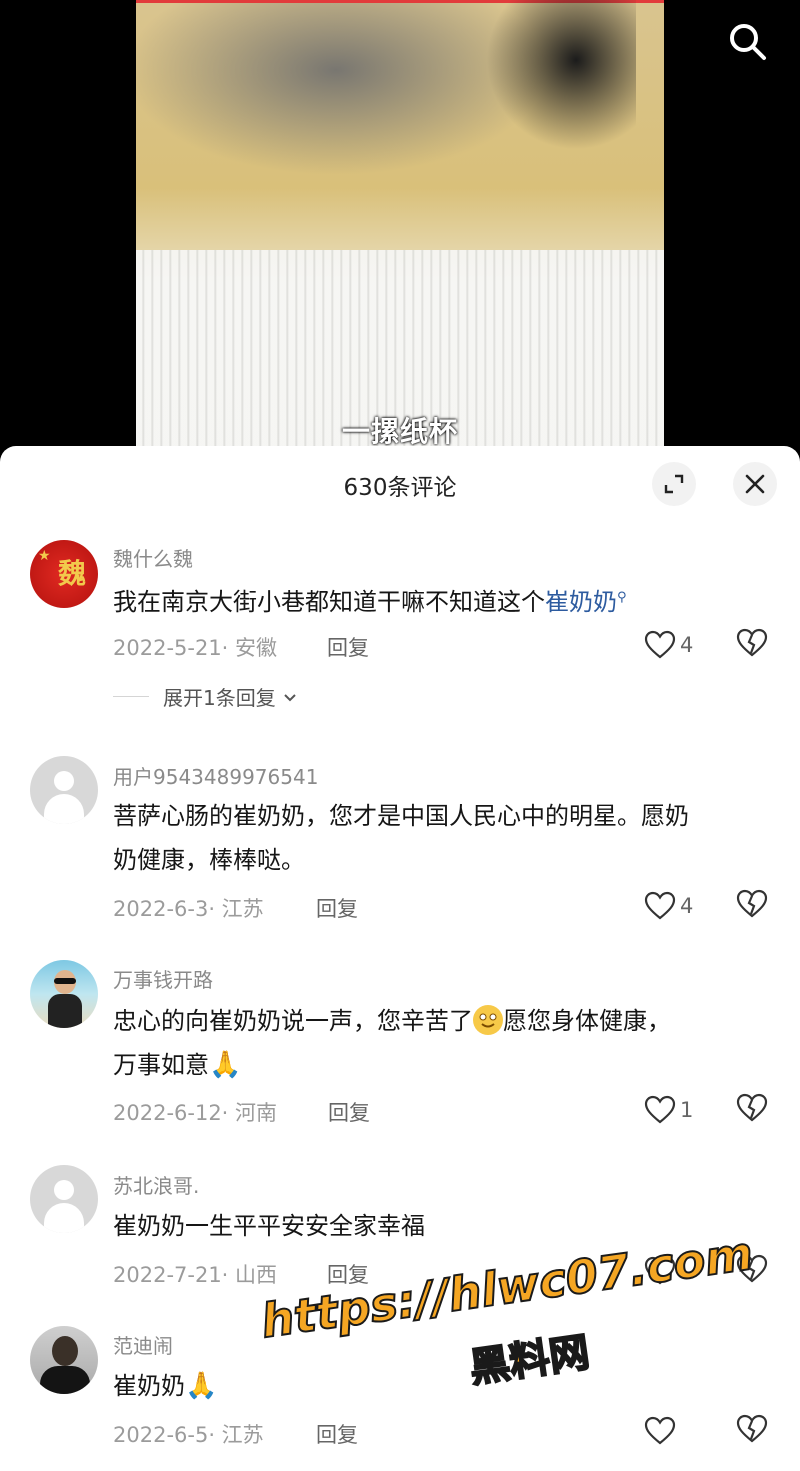  Describe the element at coordinates (293, 1021) in the screenshot. I see `comment-text-part: 忠心的向崔奶奶说一声，您辛苦了` at that location.